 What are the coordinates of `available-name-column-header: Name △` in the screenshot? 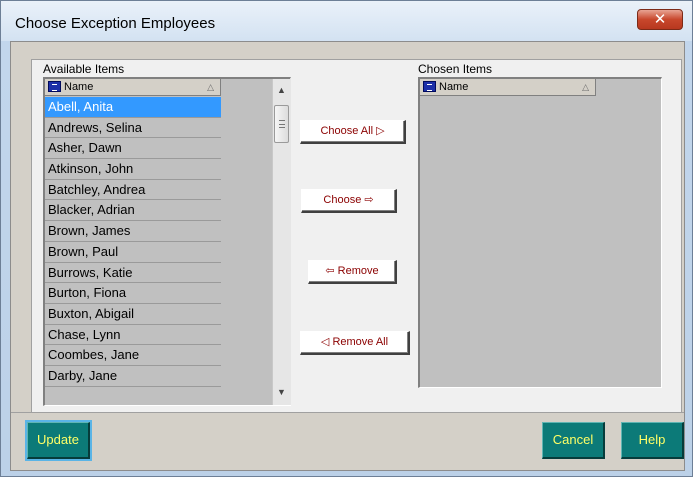 It's located at (133, 87).